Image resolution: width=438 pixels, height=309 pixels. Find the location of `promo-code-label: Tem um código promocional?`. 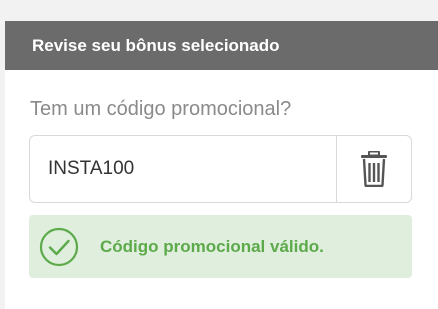

promo-code-label: Tem um código promocional? is located at coordinates (161, 109).